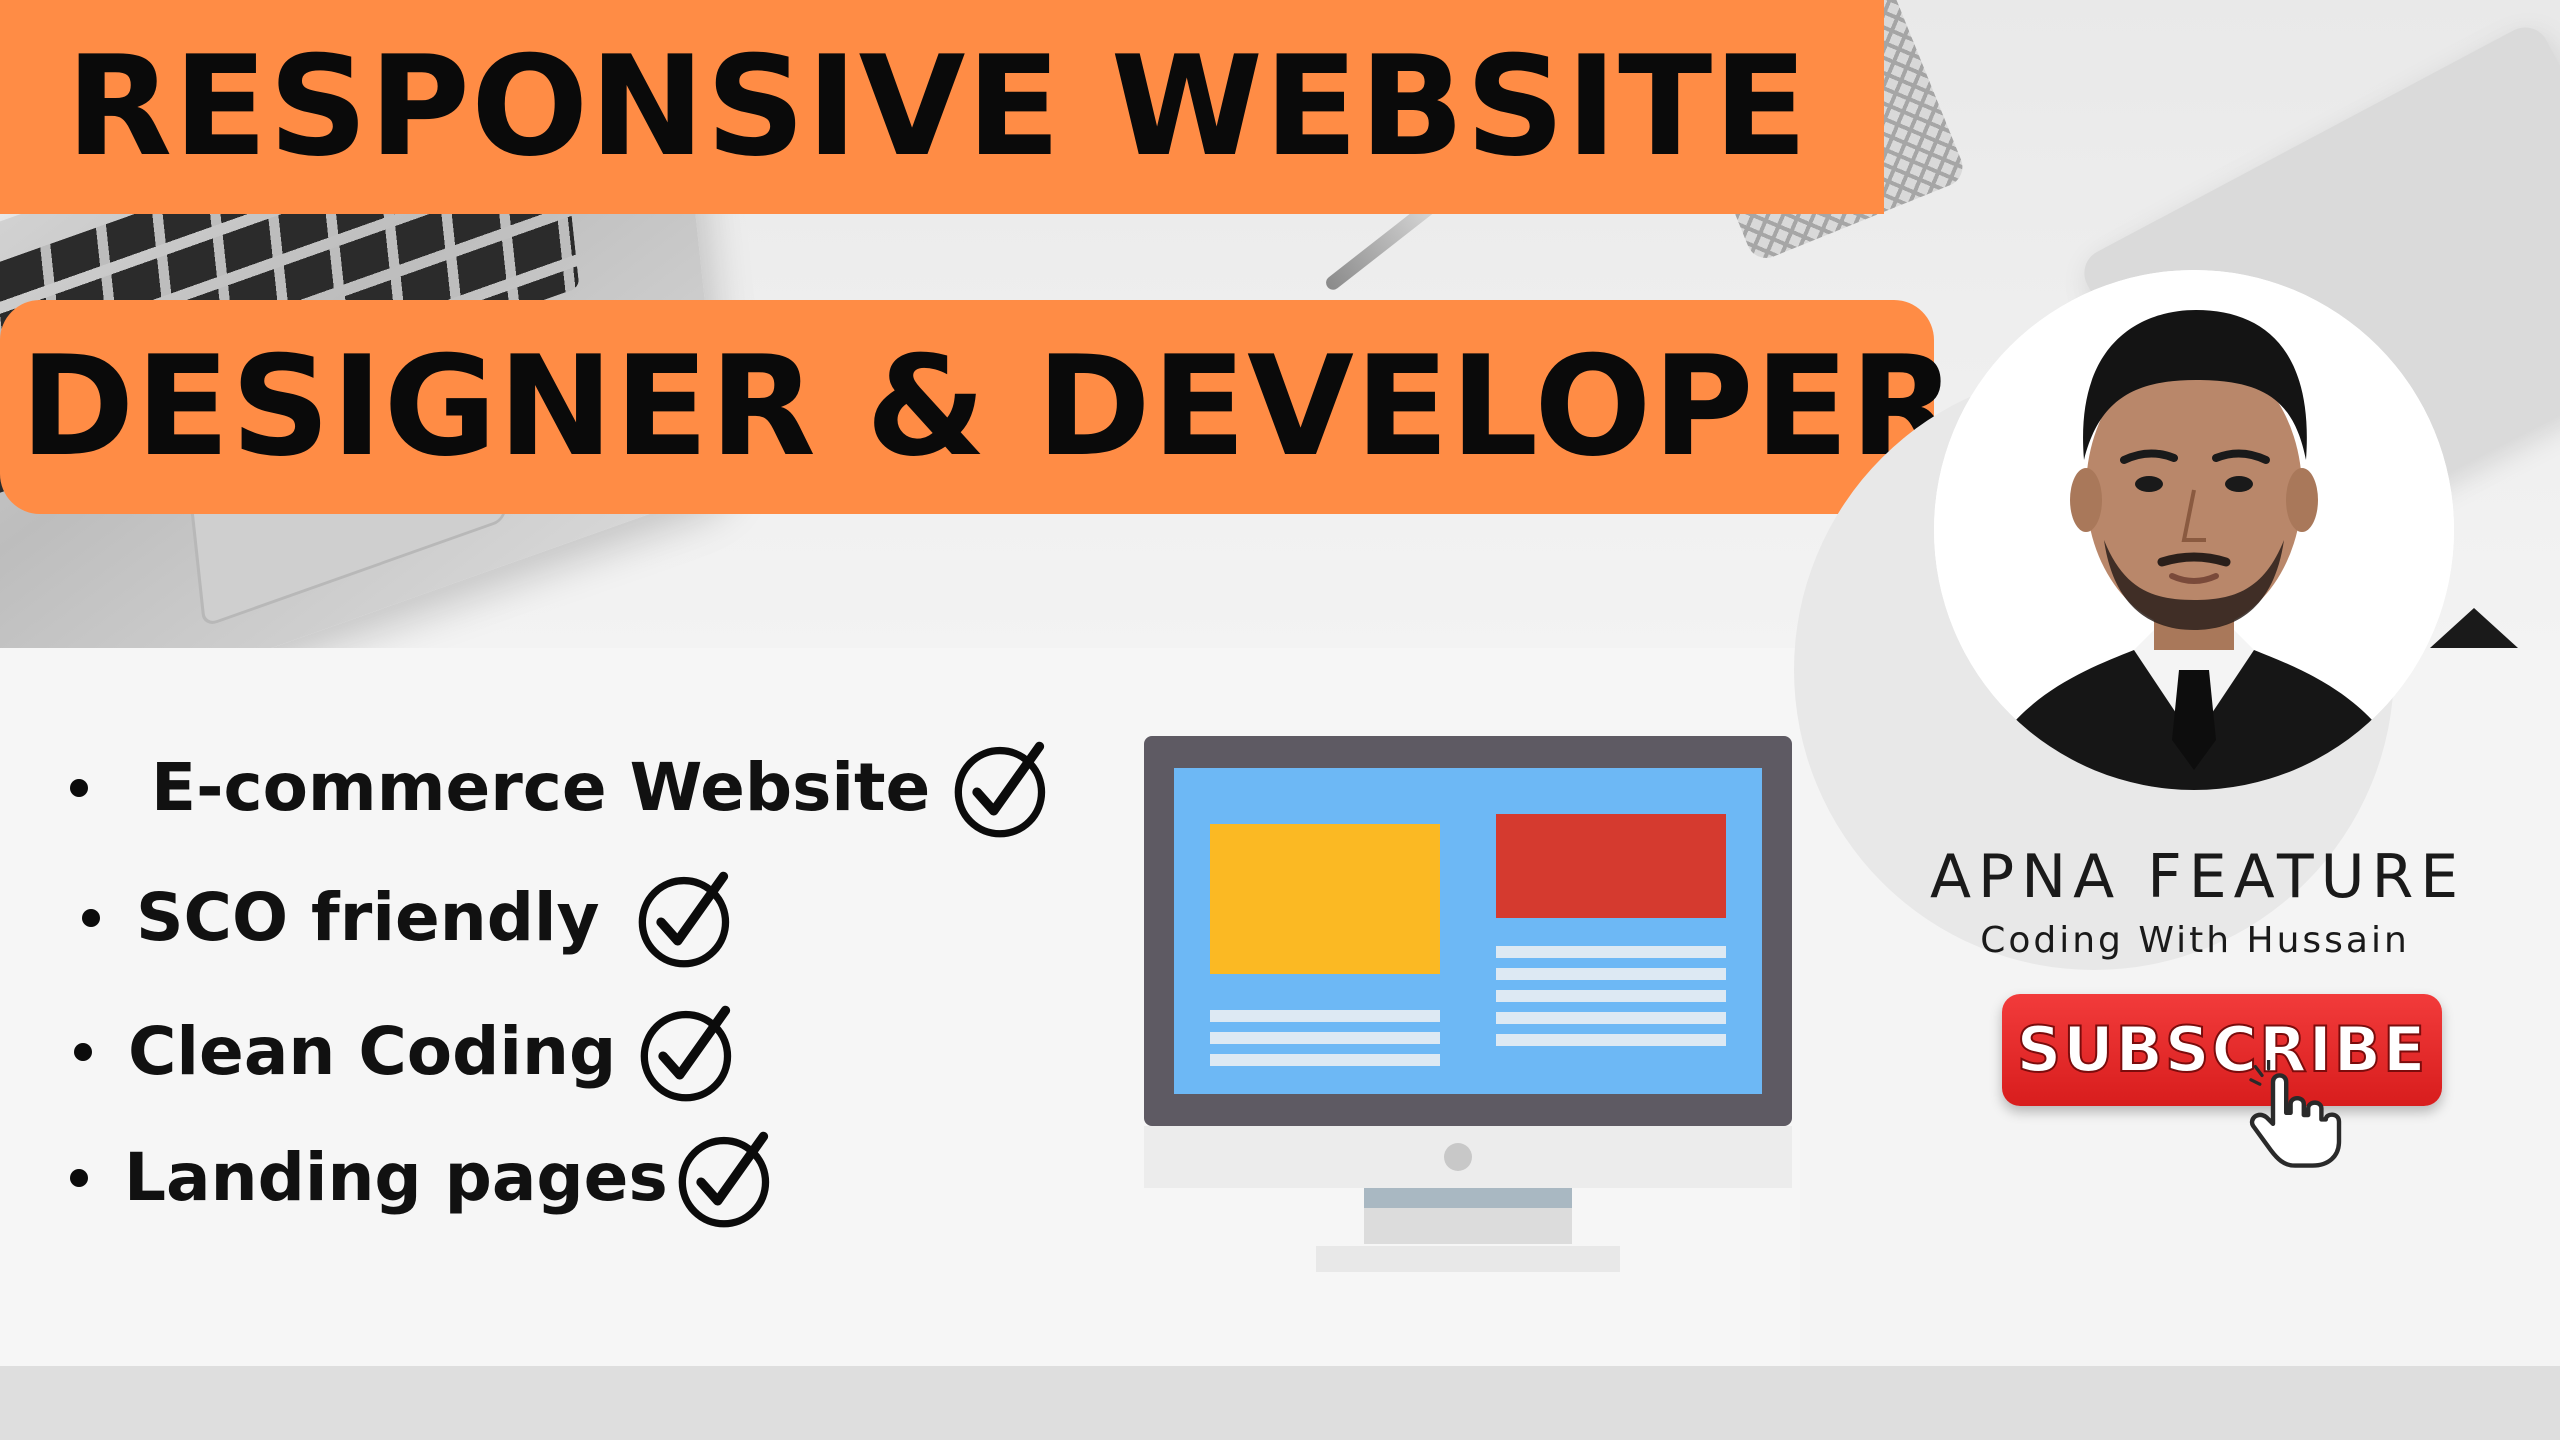  What do you see at coordinates (1458, 1157) in the screenshot?
I see `monitor-power-dot` at bounding box center [1458, 1157].